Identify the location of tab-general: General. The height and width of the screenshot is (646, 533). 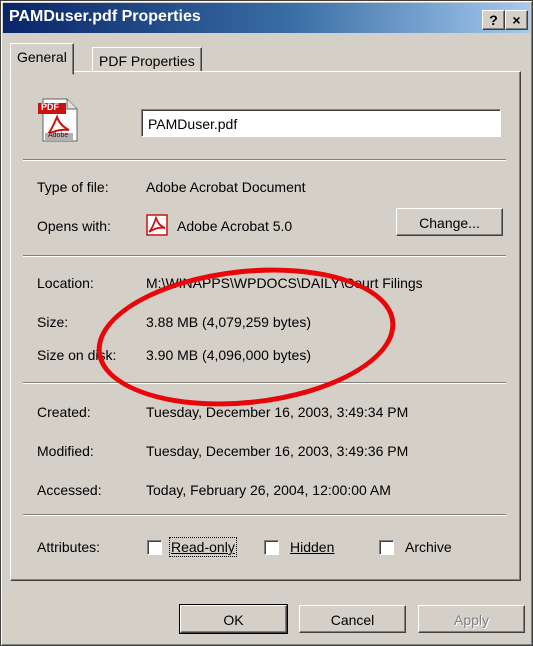
(42, 59).